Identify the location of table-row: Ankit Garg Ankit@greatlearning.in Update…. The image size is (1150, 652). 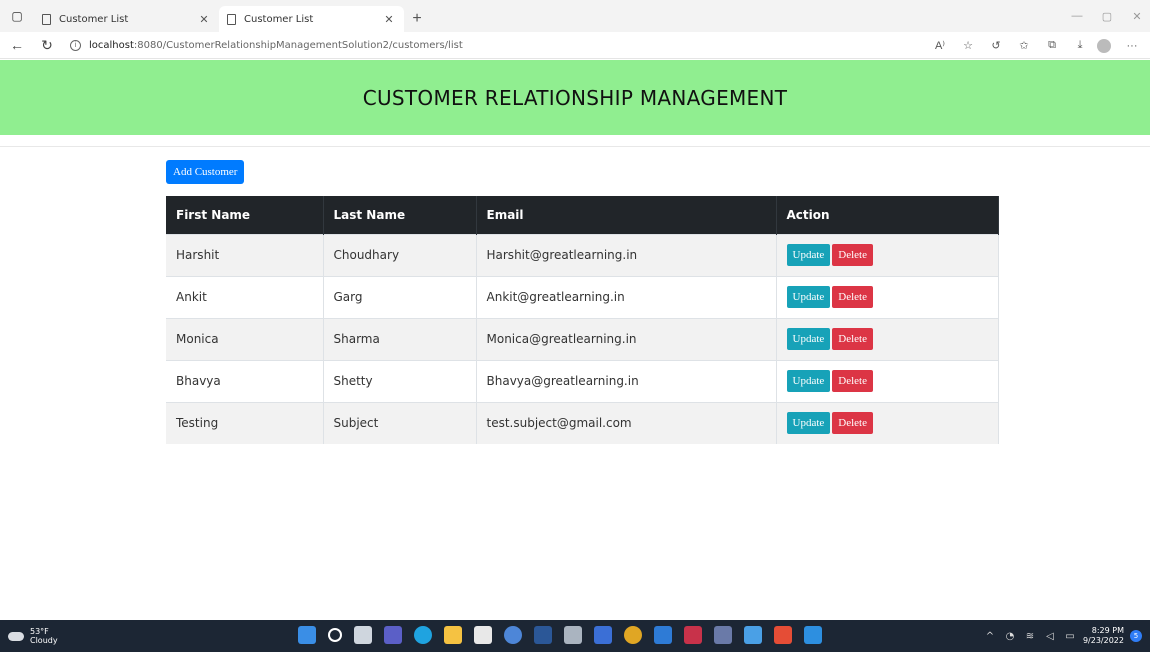
(582, 296).